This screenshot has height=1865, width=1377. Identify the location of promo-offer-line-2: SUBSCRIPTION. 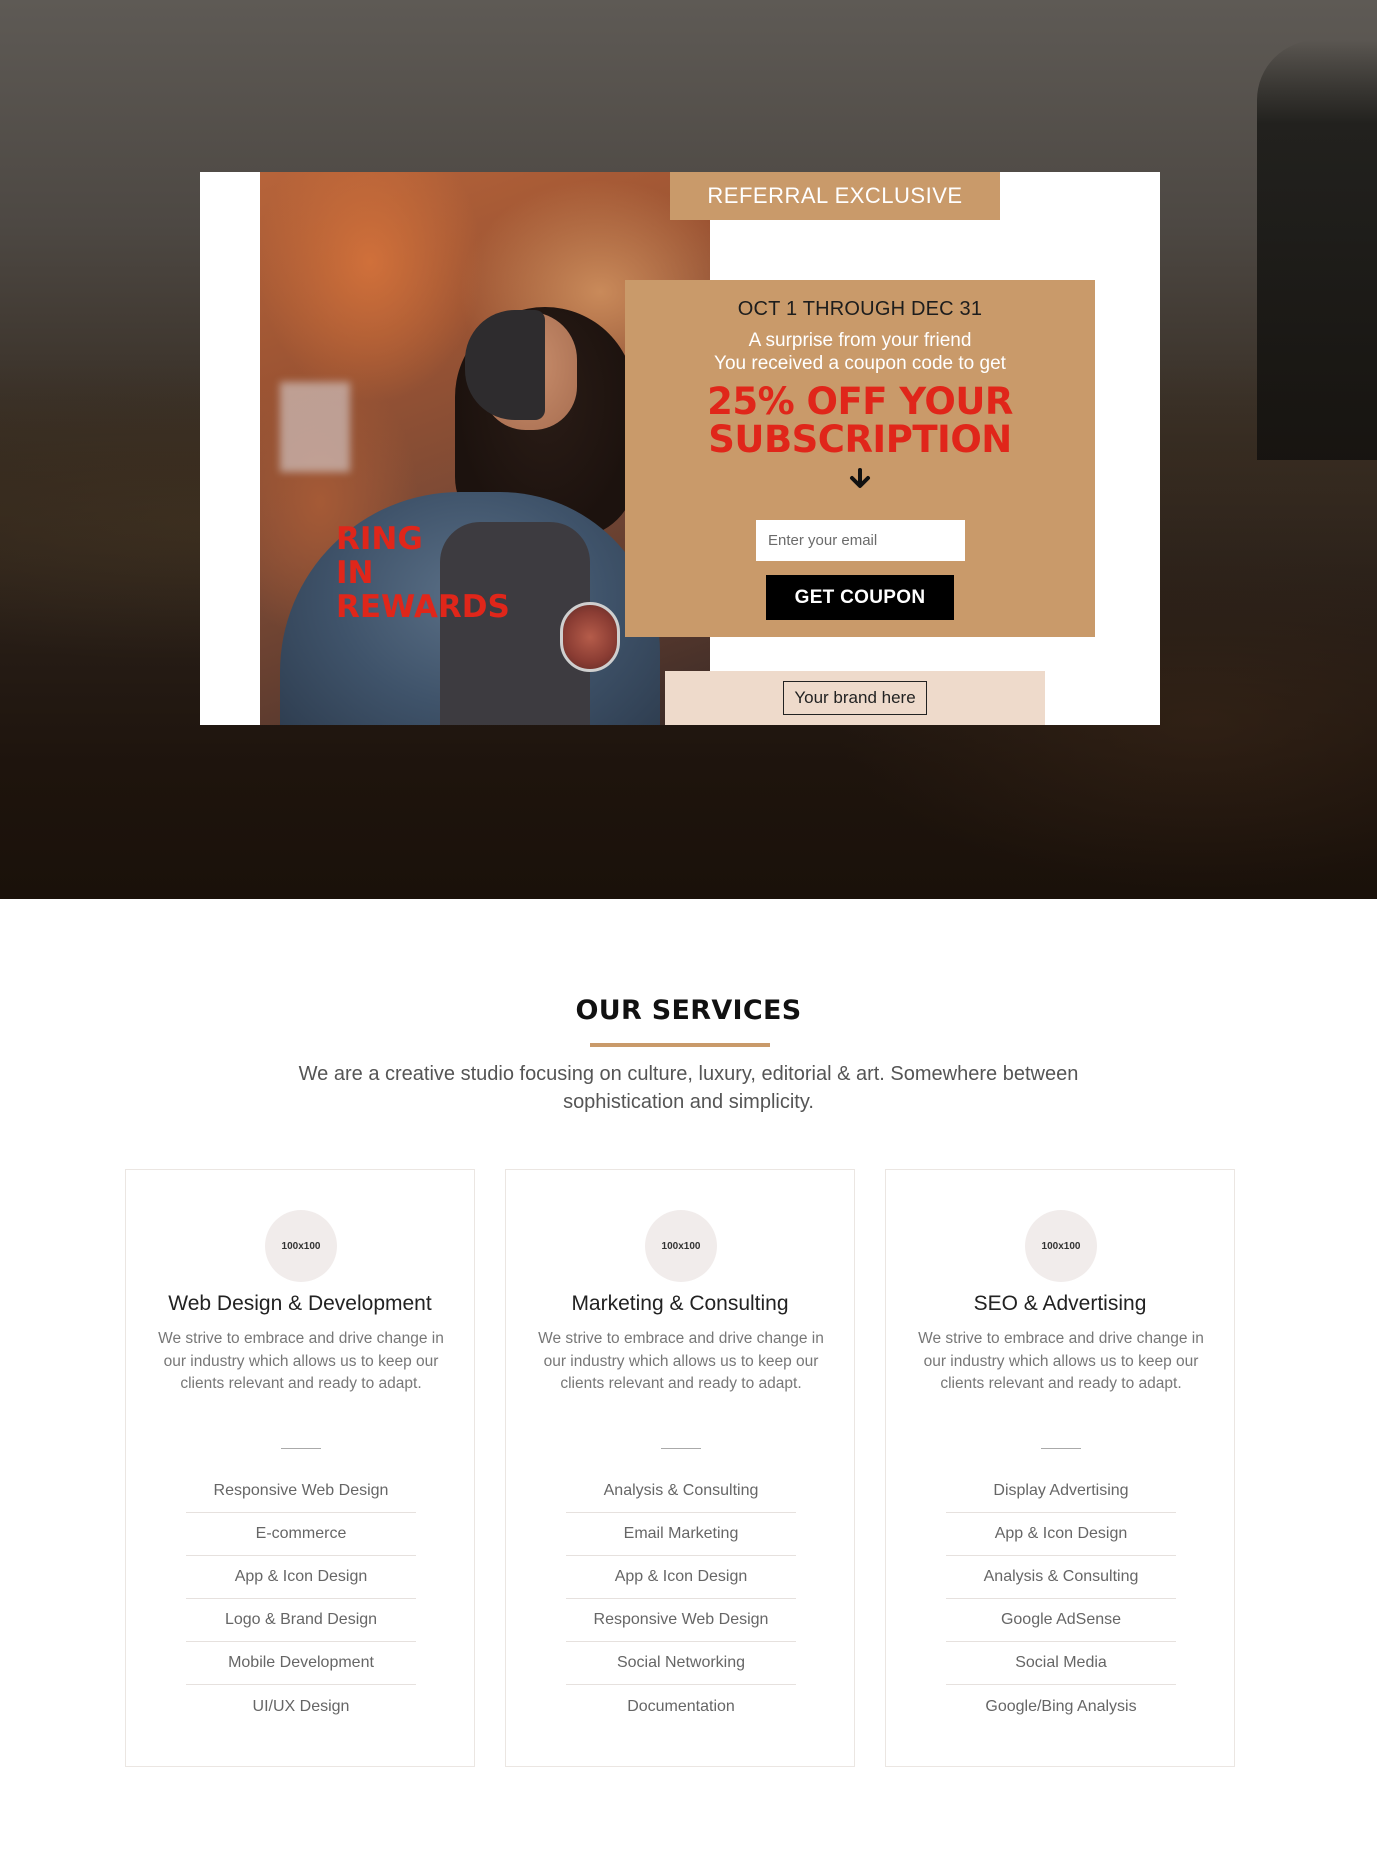
(860, 439).